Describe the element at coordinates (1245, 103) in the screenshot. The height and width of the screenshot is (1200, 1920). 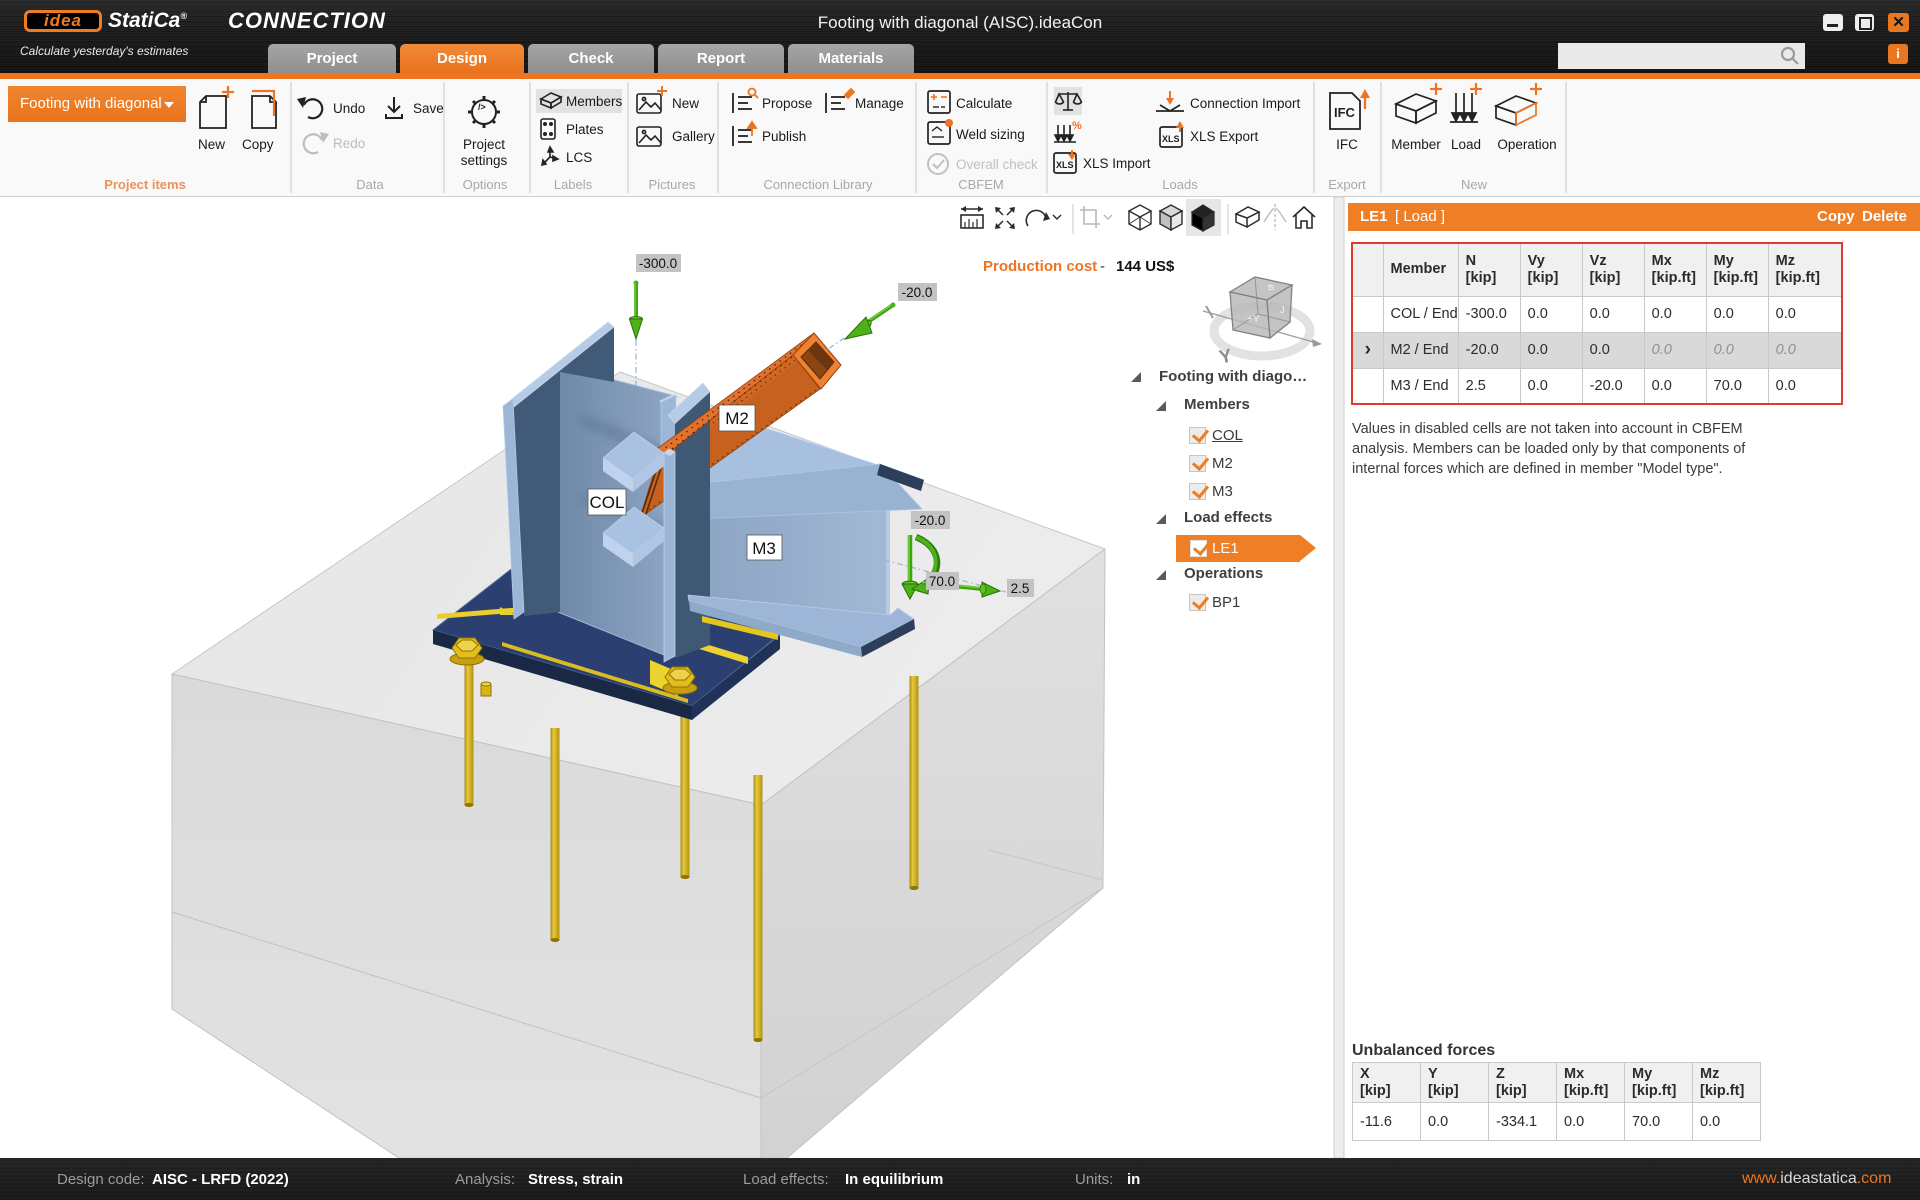
I see `svg-text: Connection Import` at that location.